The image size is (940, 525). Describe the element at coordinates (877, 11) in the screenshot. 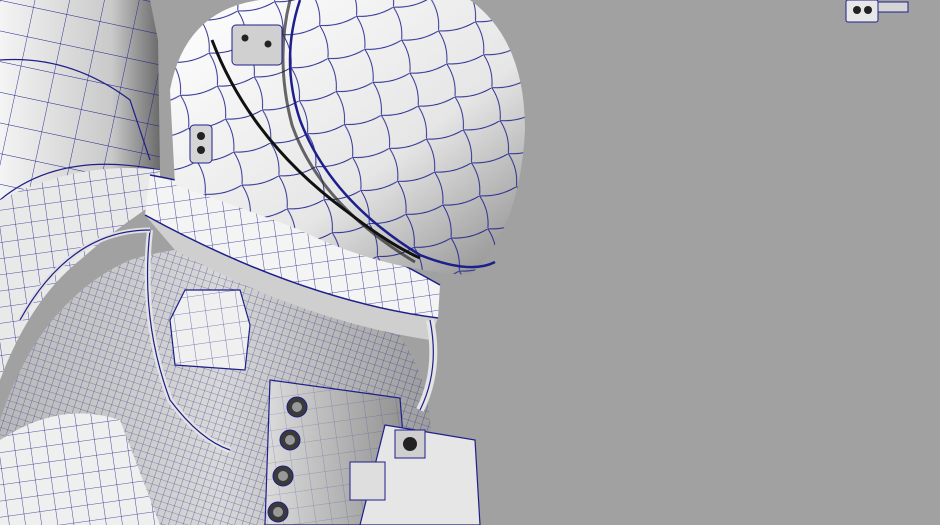

I see `small-part-mesh` at that location.